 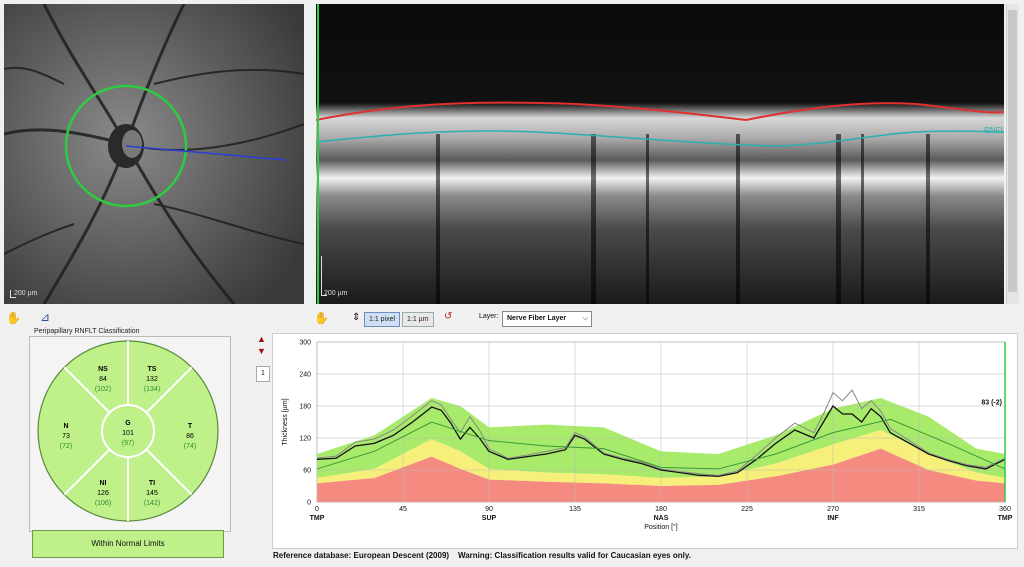 I want to click on y-tick-label: 300, so click(x=305, y=343).